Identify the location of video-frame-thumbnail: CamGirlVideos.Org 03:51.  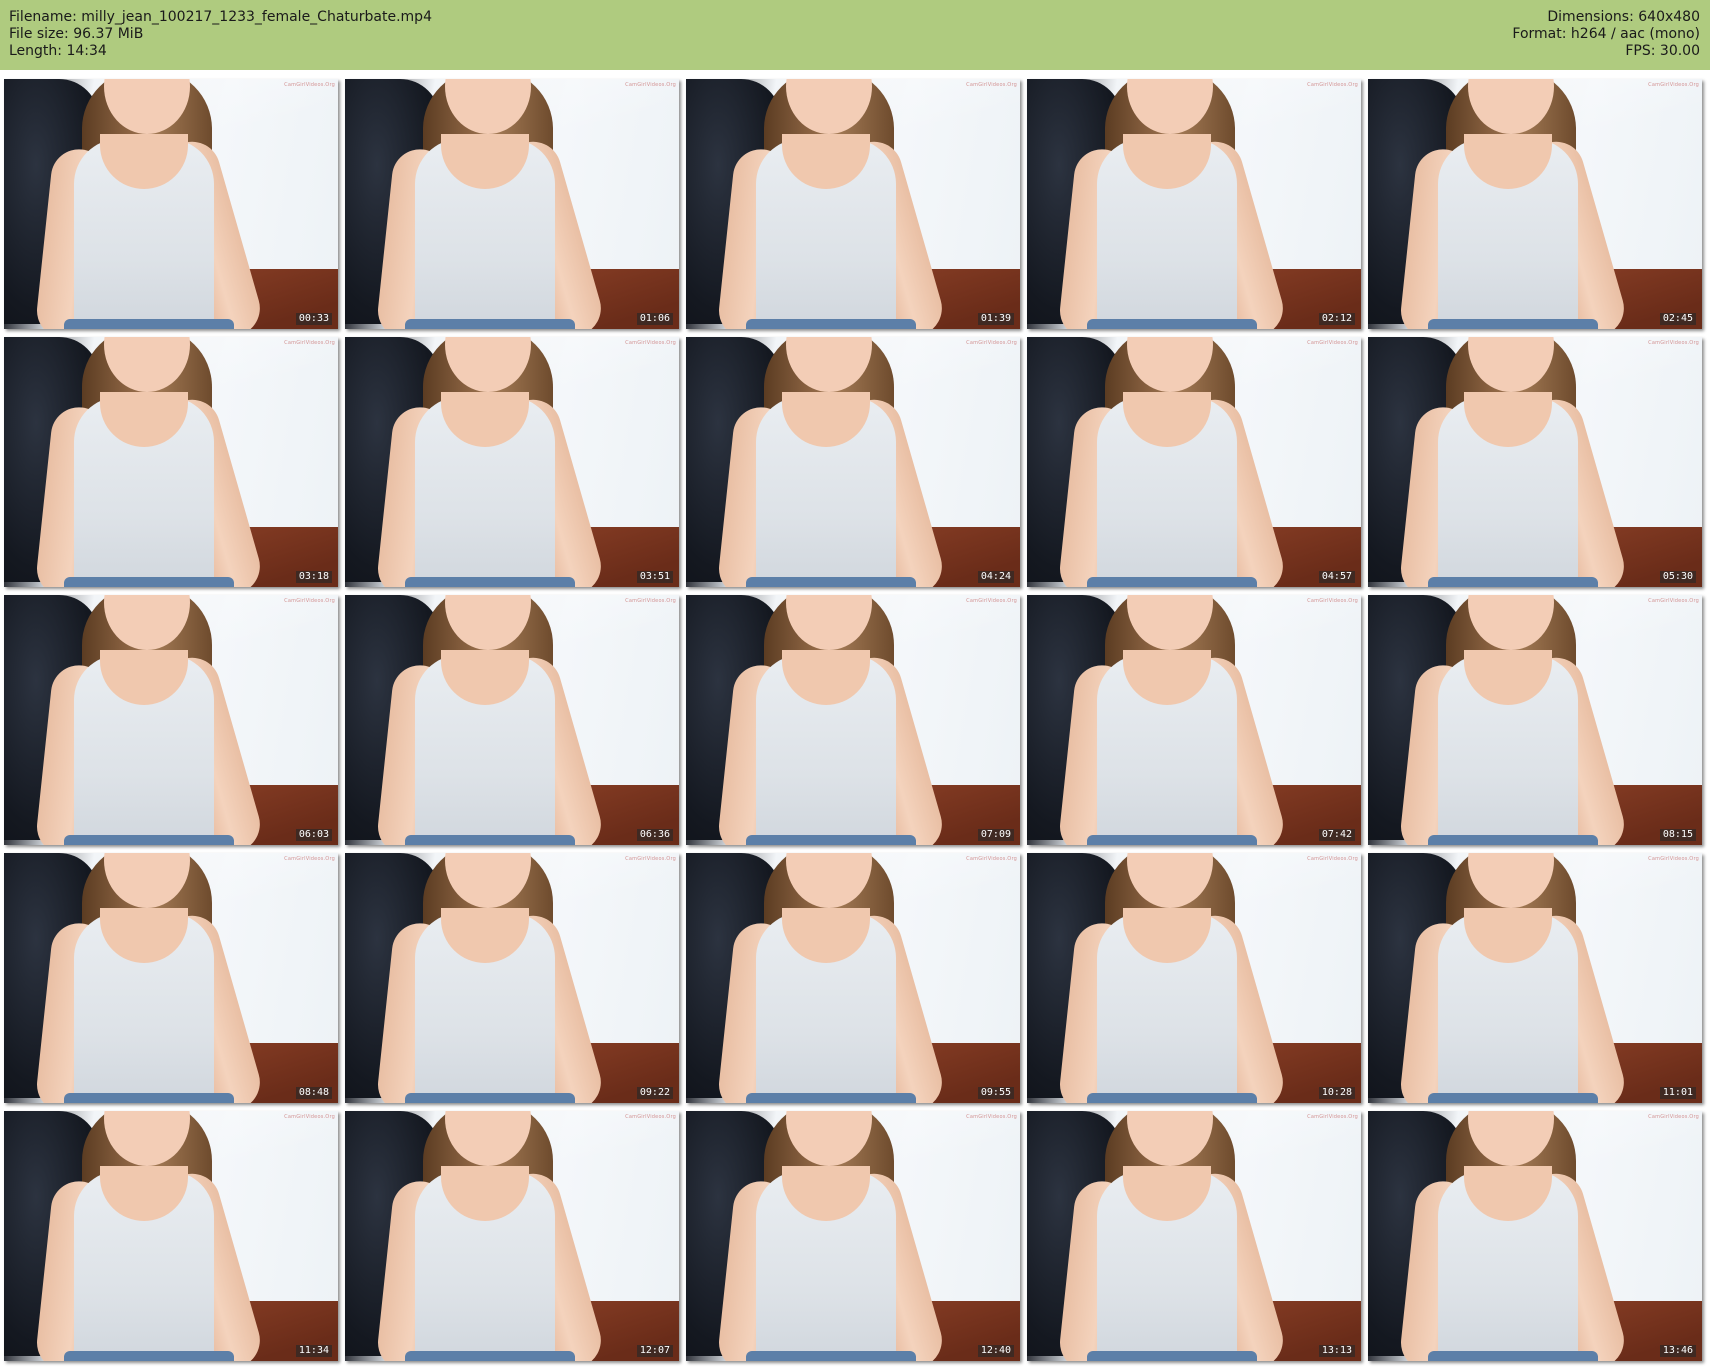
(512, 462).